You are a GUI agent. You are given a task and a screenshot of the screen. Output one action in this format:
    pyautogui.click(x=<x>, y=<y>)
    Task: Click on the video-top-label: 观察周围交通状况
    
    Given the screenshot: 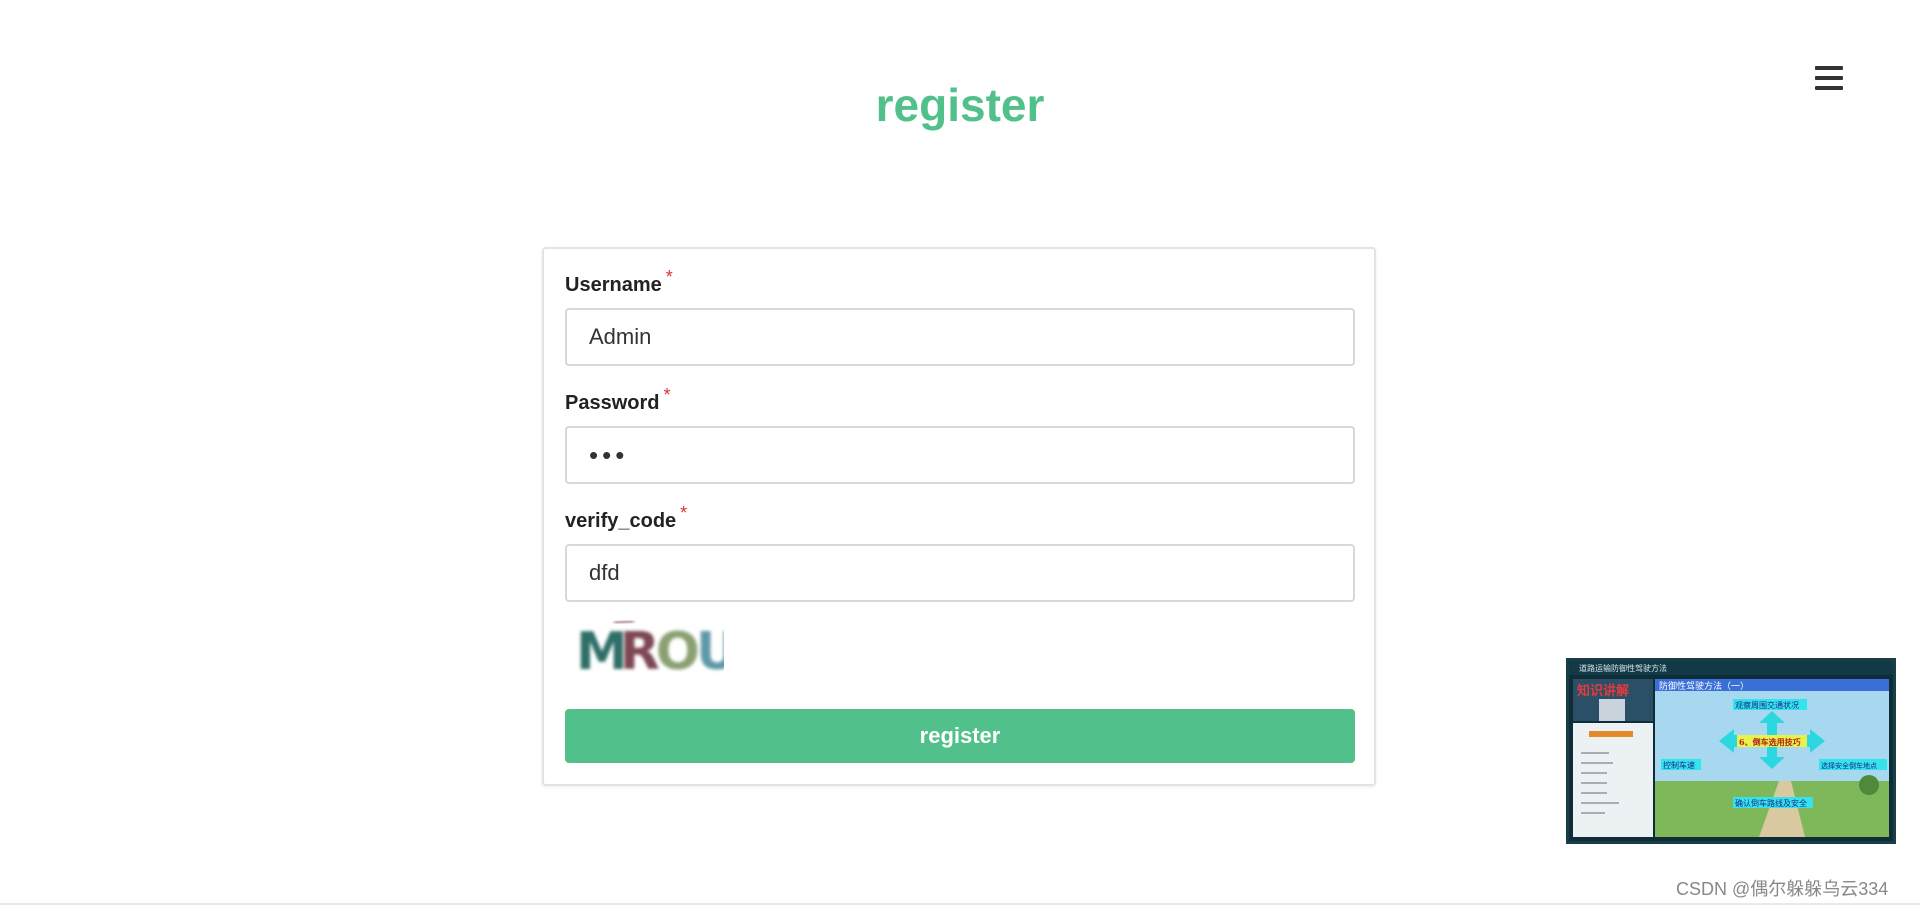 What is the action you would take?
    pyautogui.click(x=1767, y=705)
    